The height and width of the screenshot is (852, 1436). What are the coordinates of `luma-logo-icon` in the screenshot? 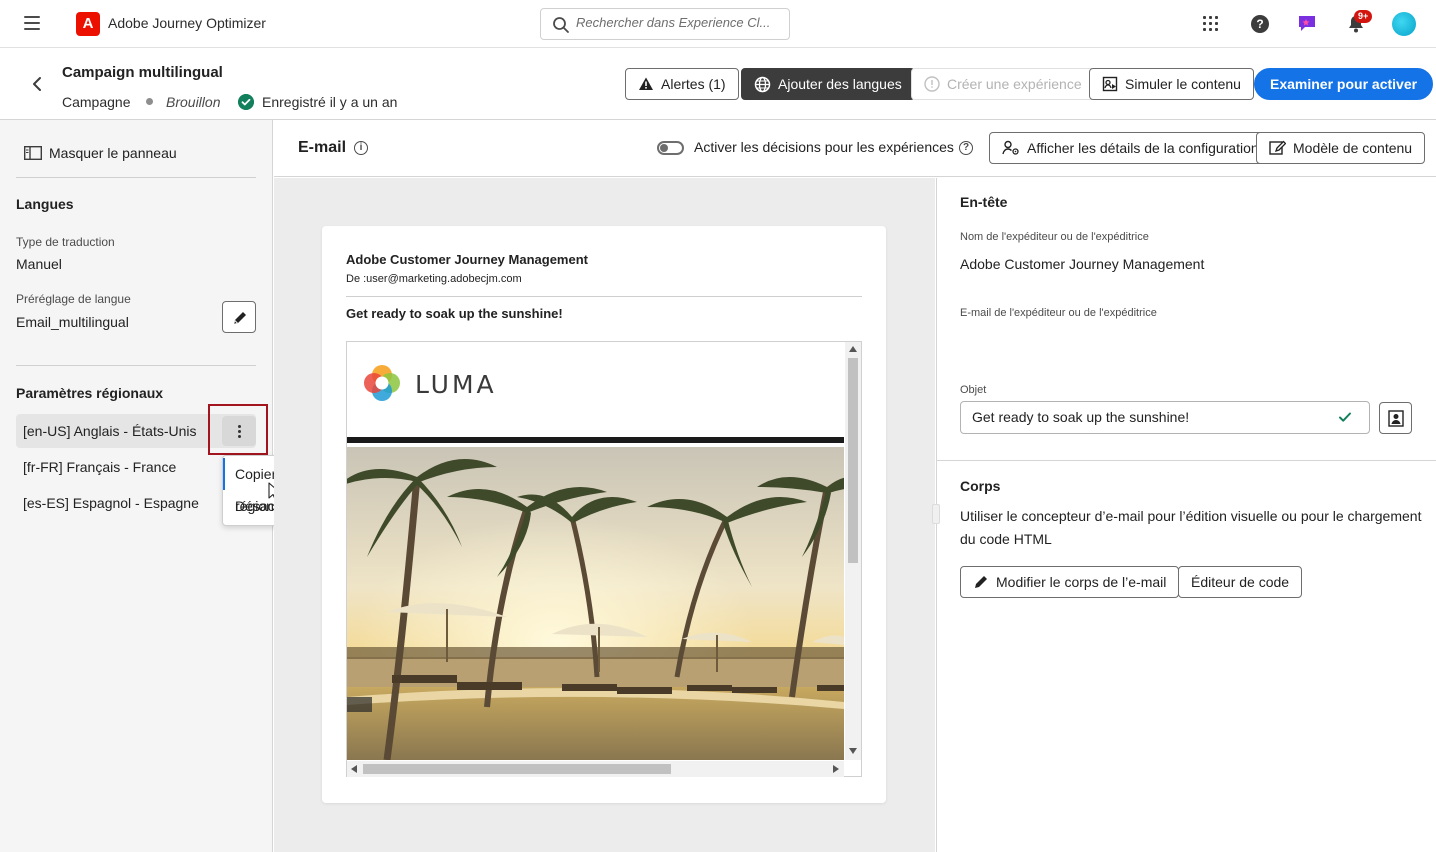 It's located at (382, 383).